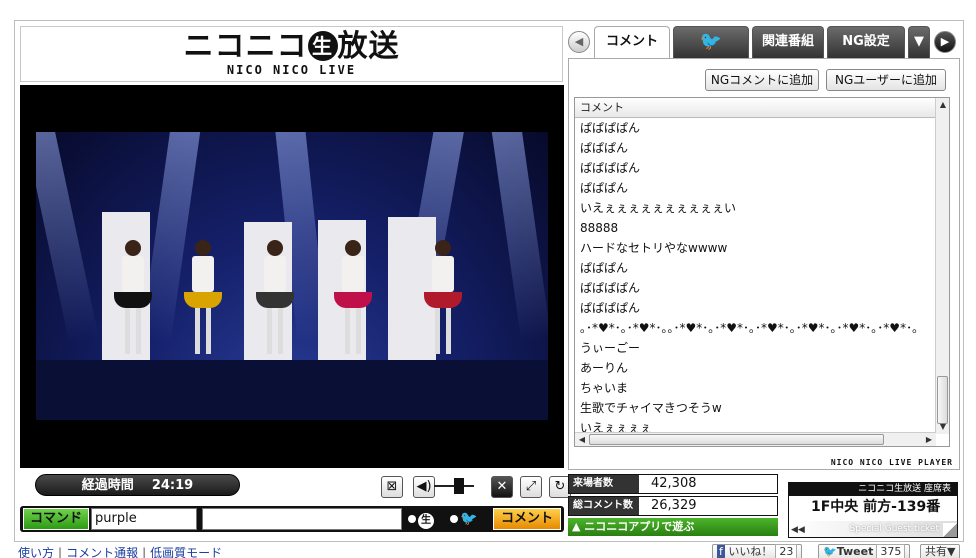 This screenshot has height=558, width=976. Describe the element at coordinates (632, 42) in the screenshot. I see `tab-comment: コメント` at that location.